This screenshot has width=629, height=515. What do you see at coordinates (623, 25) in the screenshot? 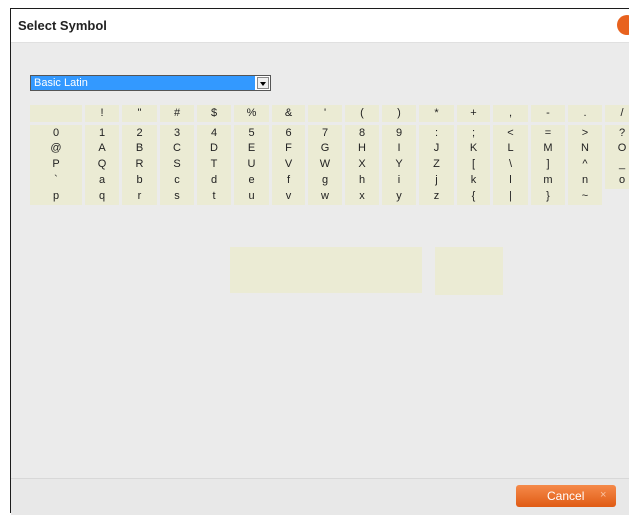
I see `close-icon` at bounding box center [623, 25].